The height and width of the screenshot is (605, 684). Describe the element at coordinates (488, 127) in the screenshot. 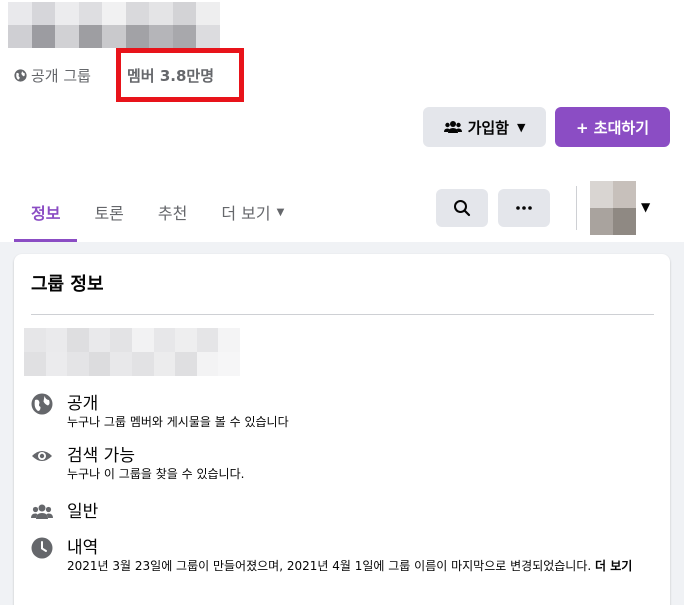

I see `joined-label: 가입함` at that location.